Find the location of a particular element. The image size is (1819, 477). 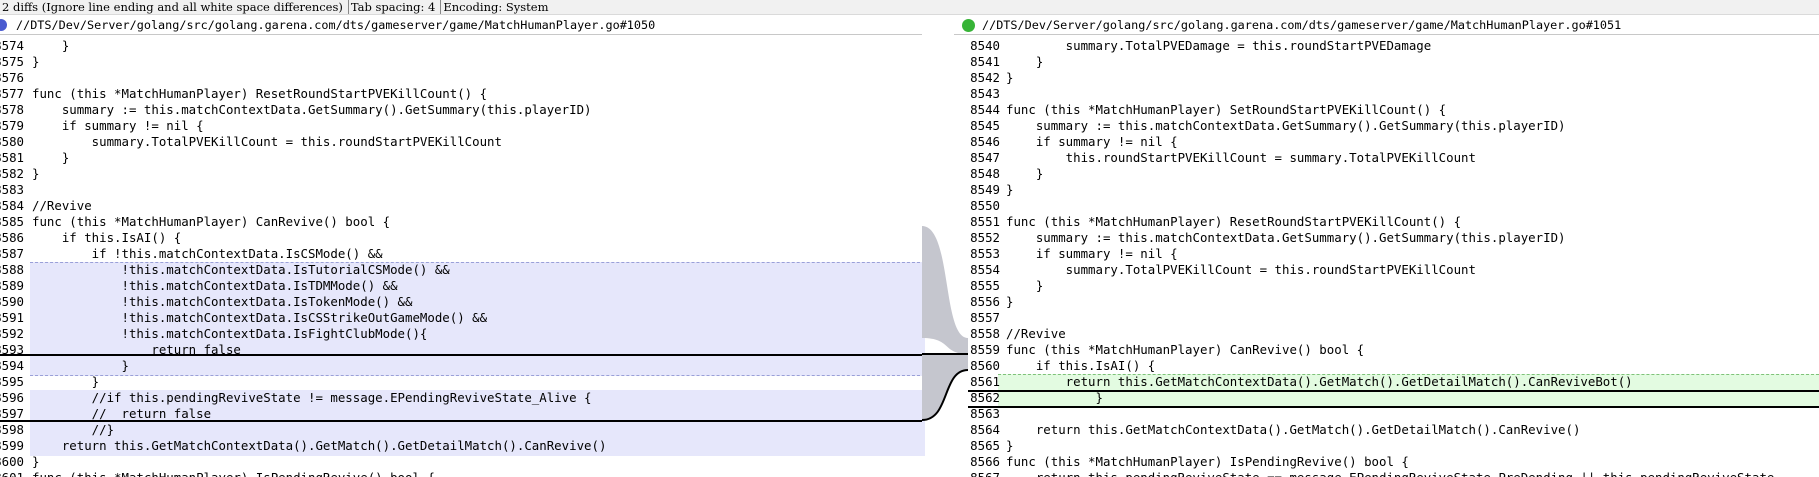

left-line-text: //} is located at coordinates (73, 429).